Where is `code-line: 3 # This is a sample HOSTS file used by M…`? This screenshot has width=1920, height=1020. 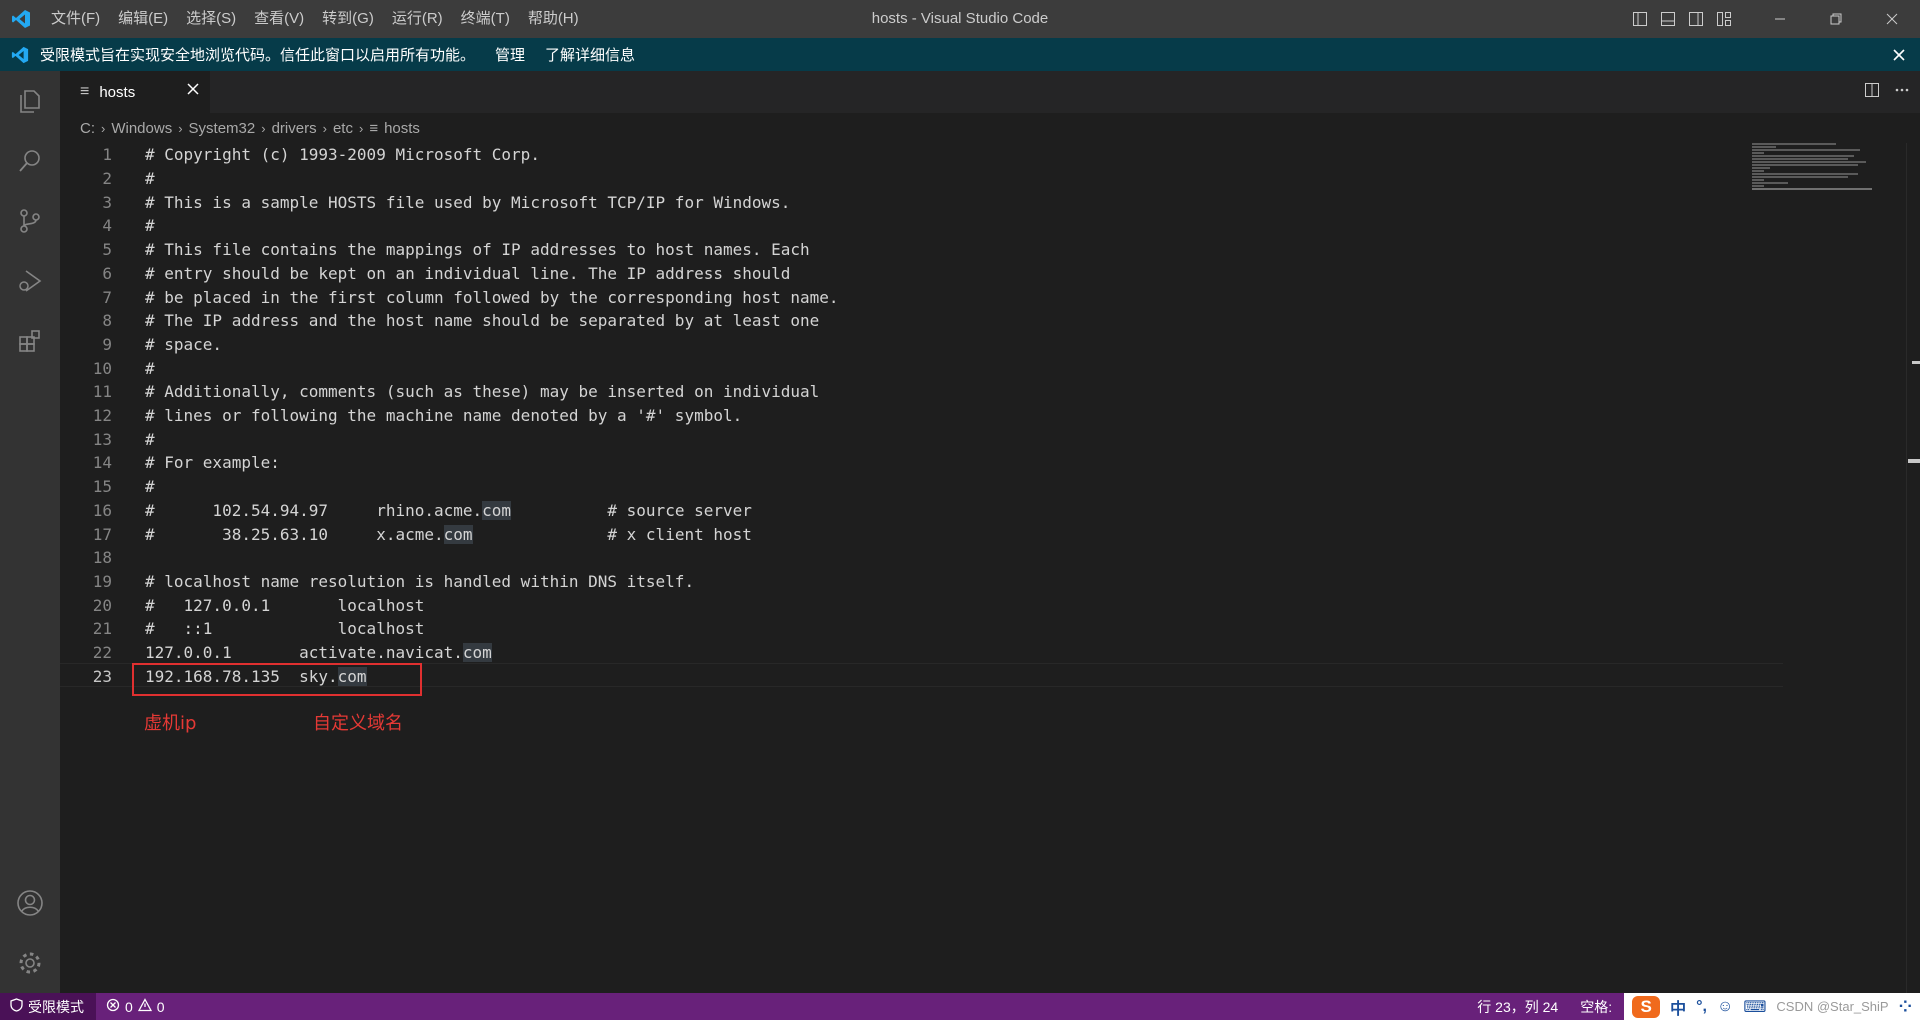 code-line: 3 # This is a sample HOSTS file used by M… is located at coordinates (920, 202).